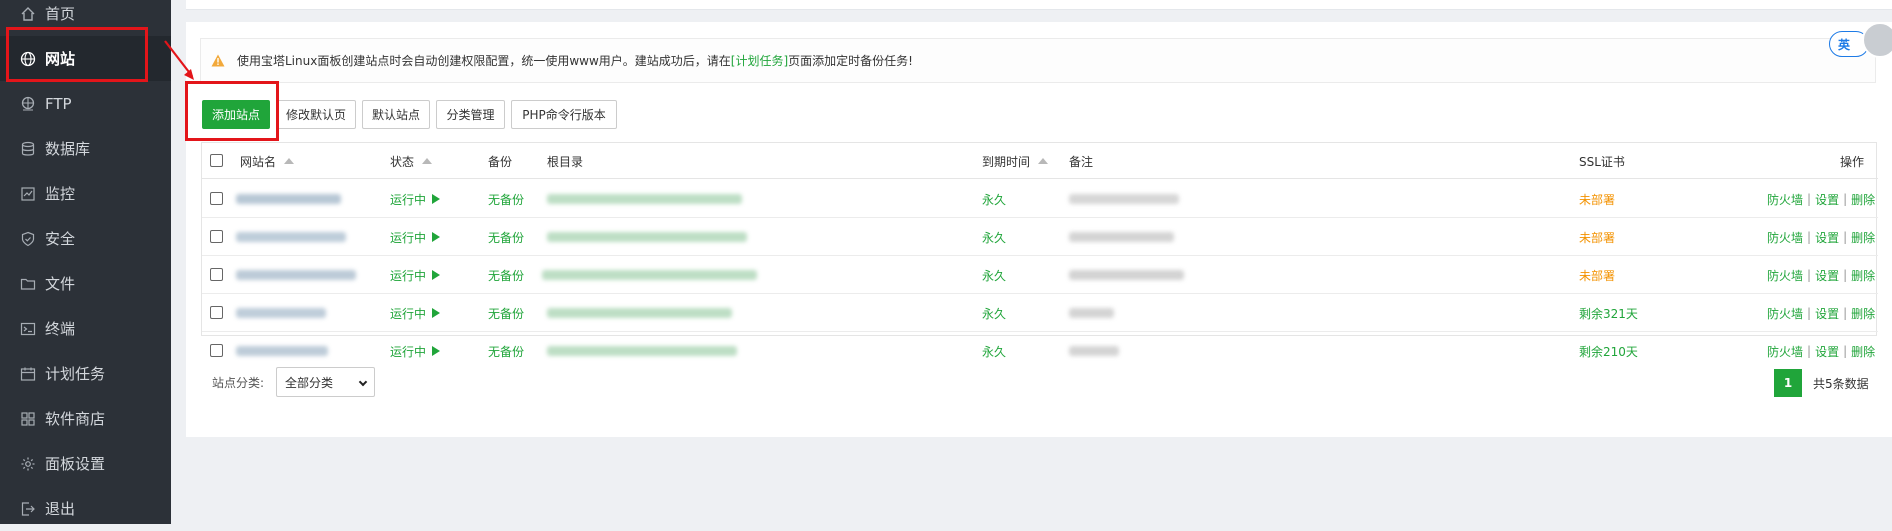 This screenshot has width=1892, height=531. Describe the element at coordinates (396, 114) in the screenshot. I see `default-site-button: 默认站点` at that location.